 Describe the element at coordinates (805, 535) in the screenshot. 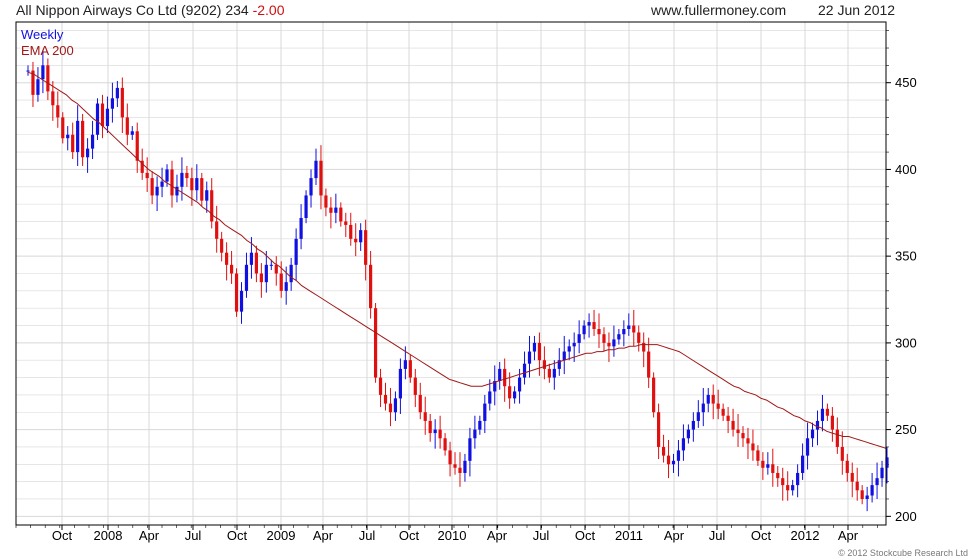

I see `x-tick-label: 2012` at that location.